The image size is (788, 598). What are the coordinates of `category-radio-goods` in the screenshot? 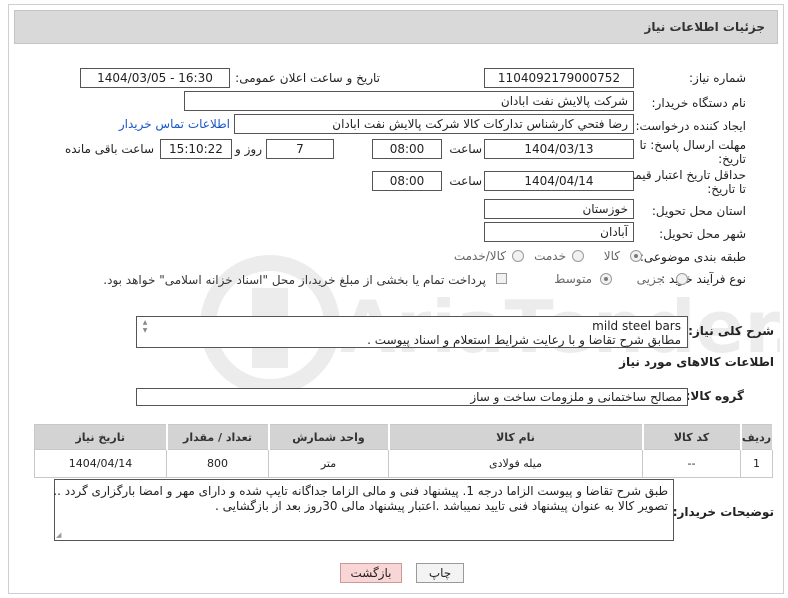 It's located at (636, 256).